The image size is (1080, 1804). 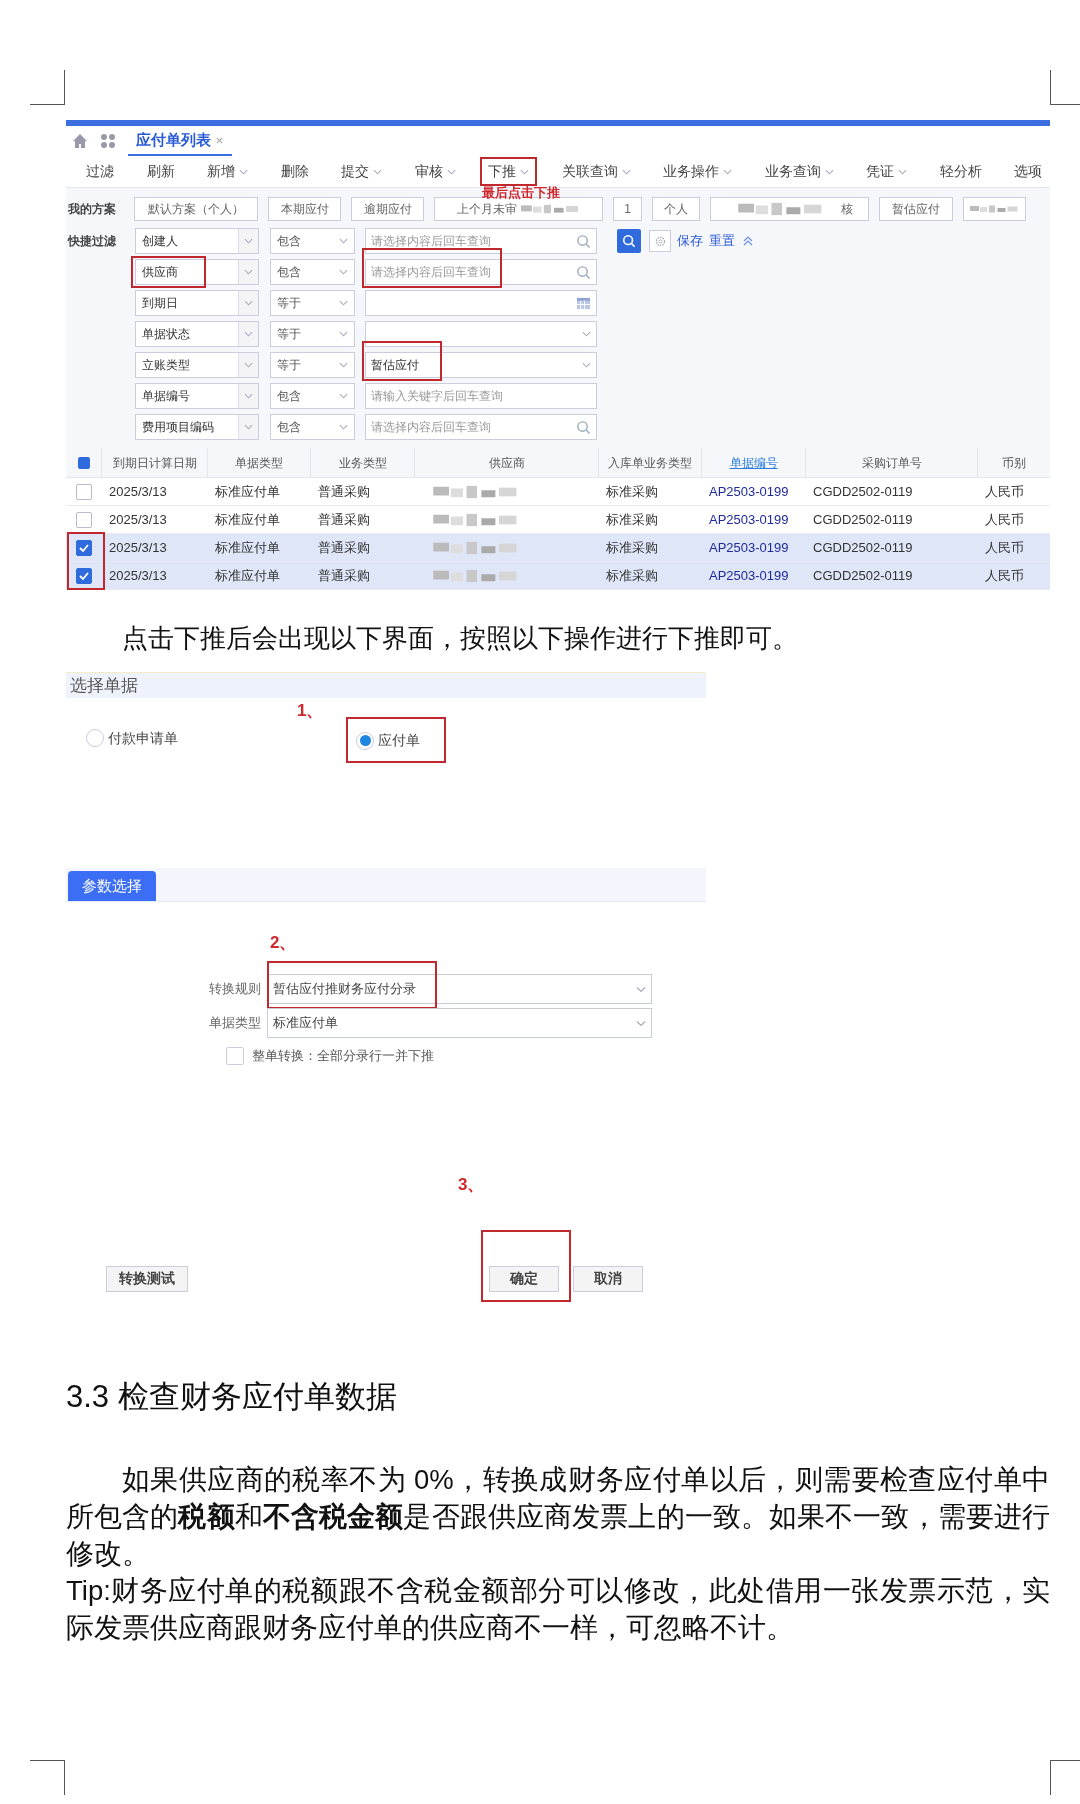 I want to click on step-number: 1、, so click(x=310, y=711).